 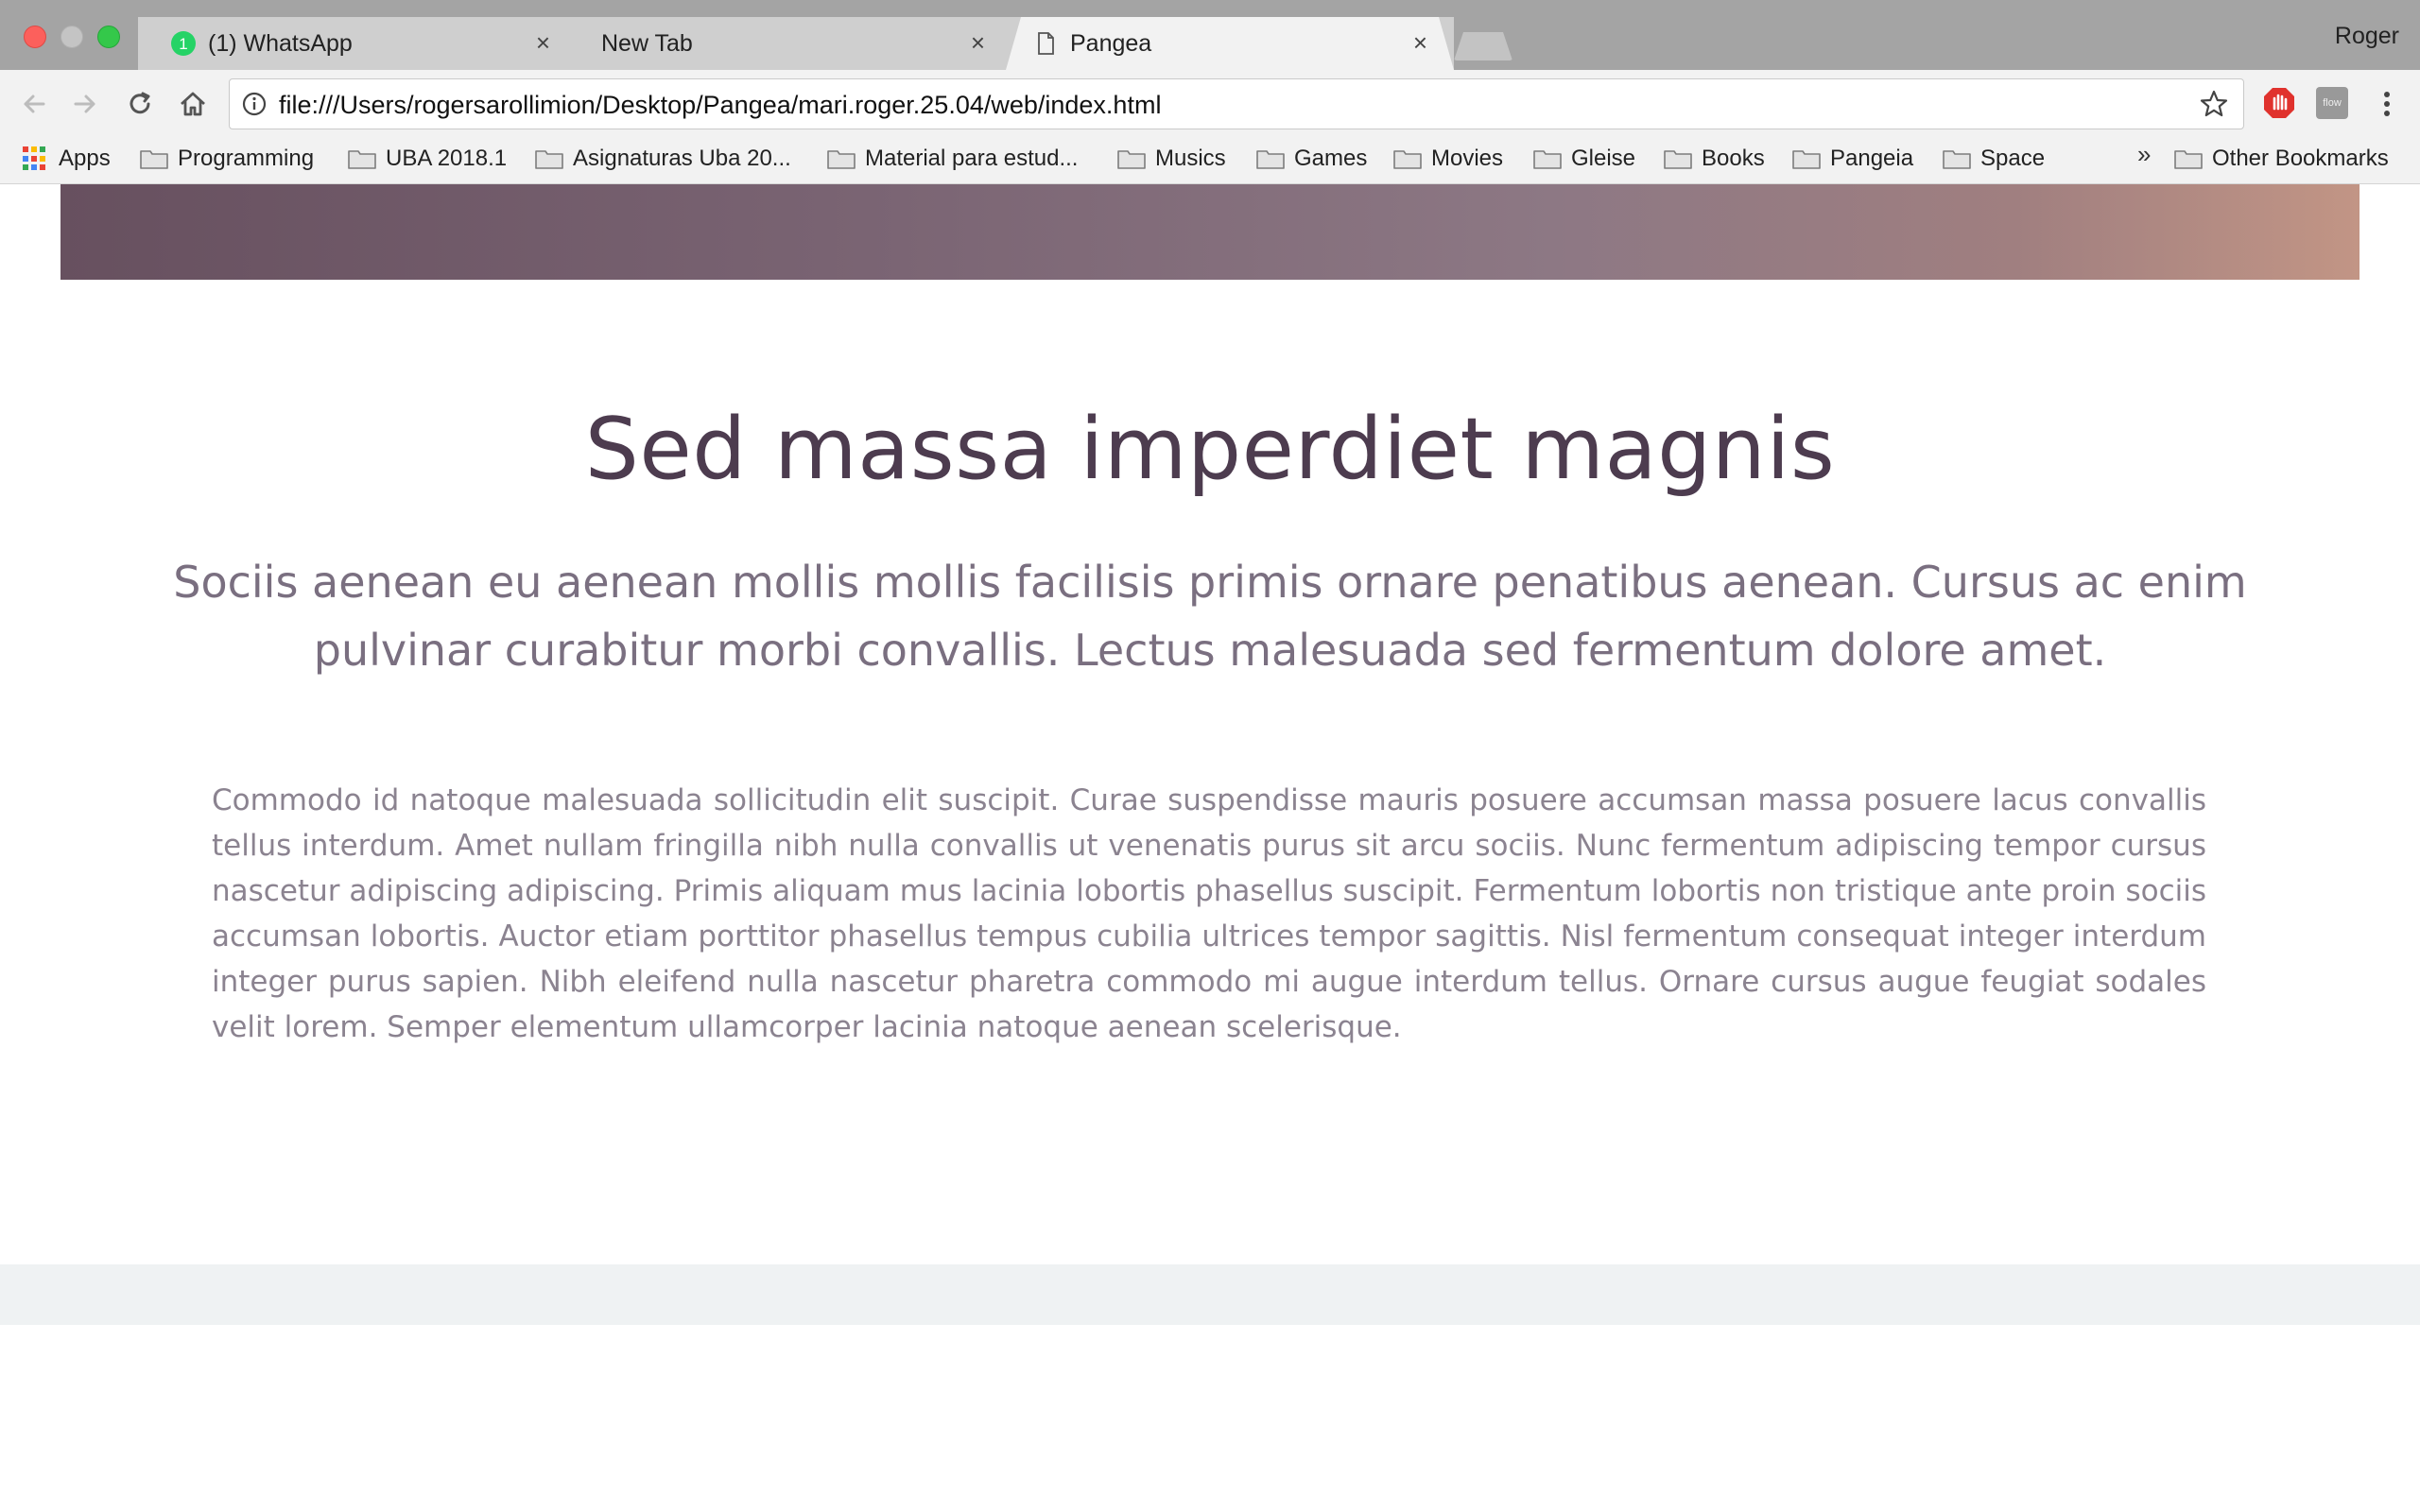 I want to click on bookmark-folder-9: Books, so click(x=1715, y=159).